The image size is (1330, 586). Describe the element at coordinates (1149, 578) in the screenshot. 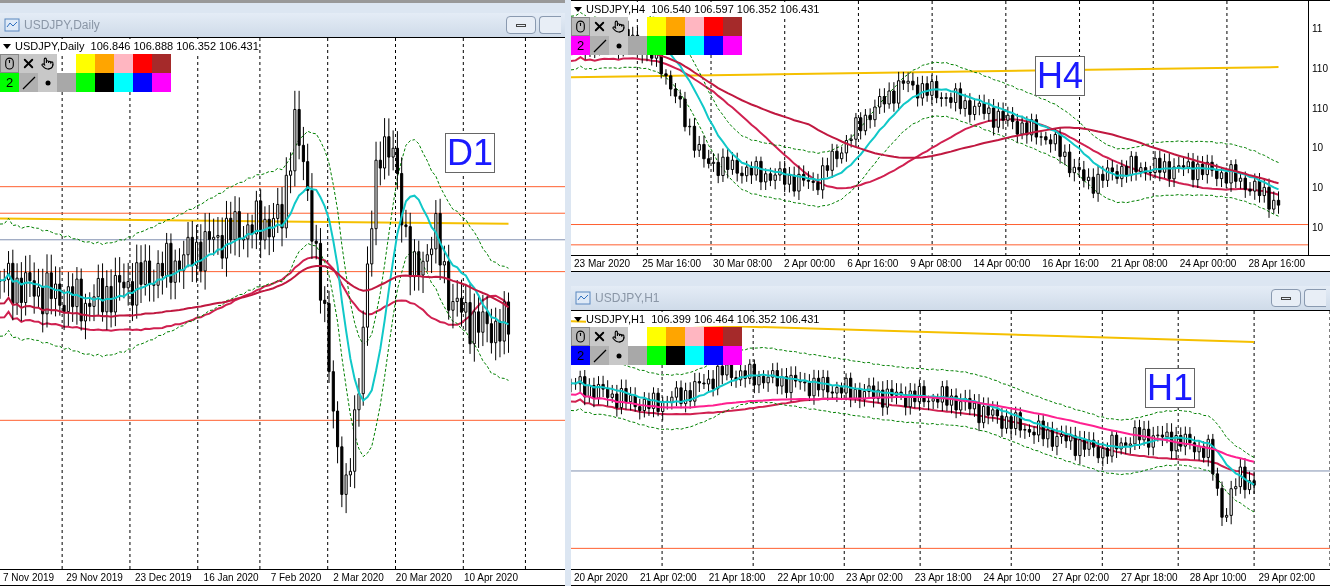

I see `time-axis-label: 27 Apr 18:00` at that location.